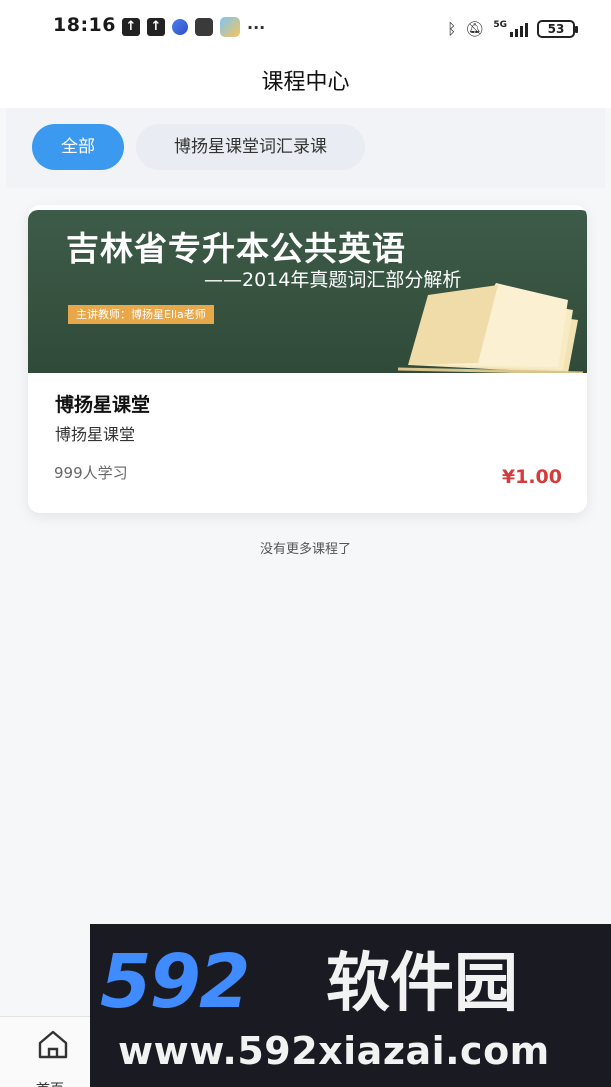 The height and width of the screenshot is (1087, 611). I want to click on status-right-icons: ᛒ 🔕︎ 5G 53, so click(512, 29).